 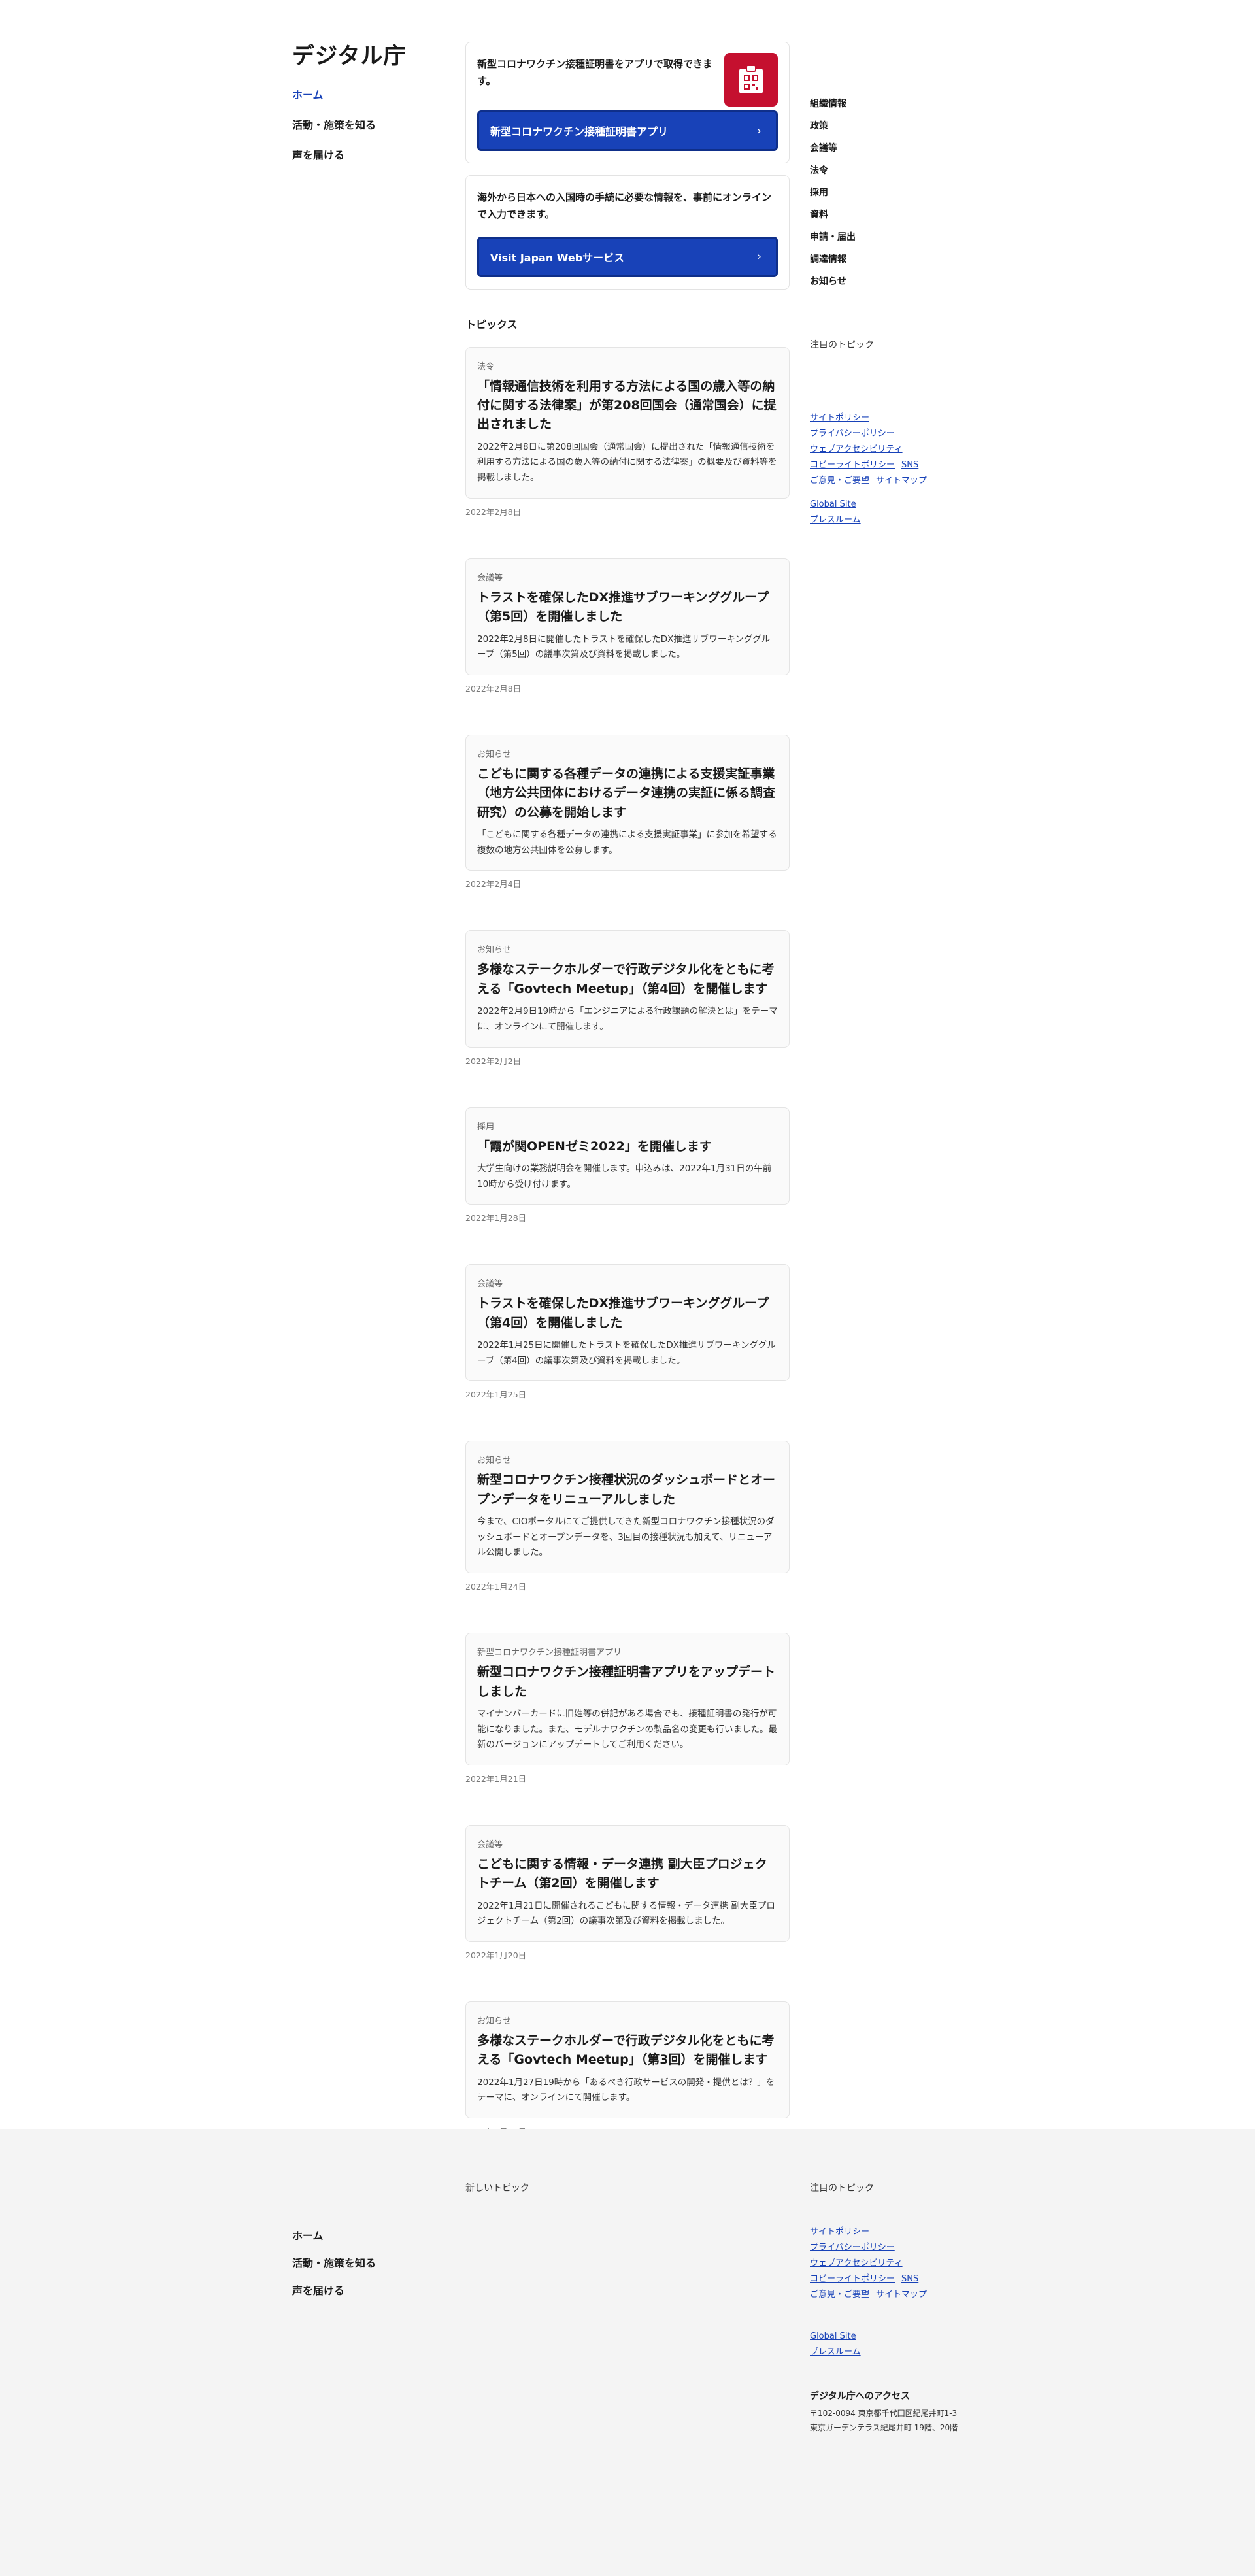 What do you see at coordinates (833, 148) in the screenshot?
I see `right-nav-item-meetings: 会議等` at bounding box center [833, 148].